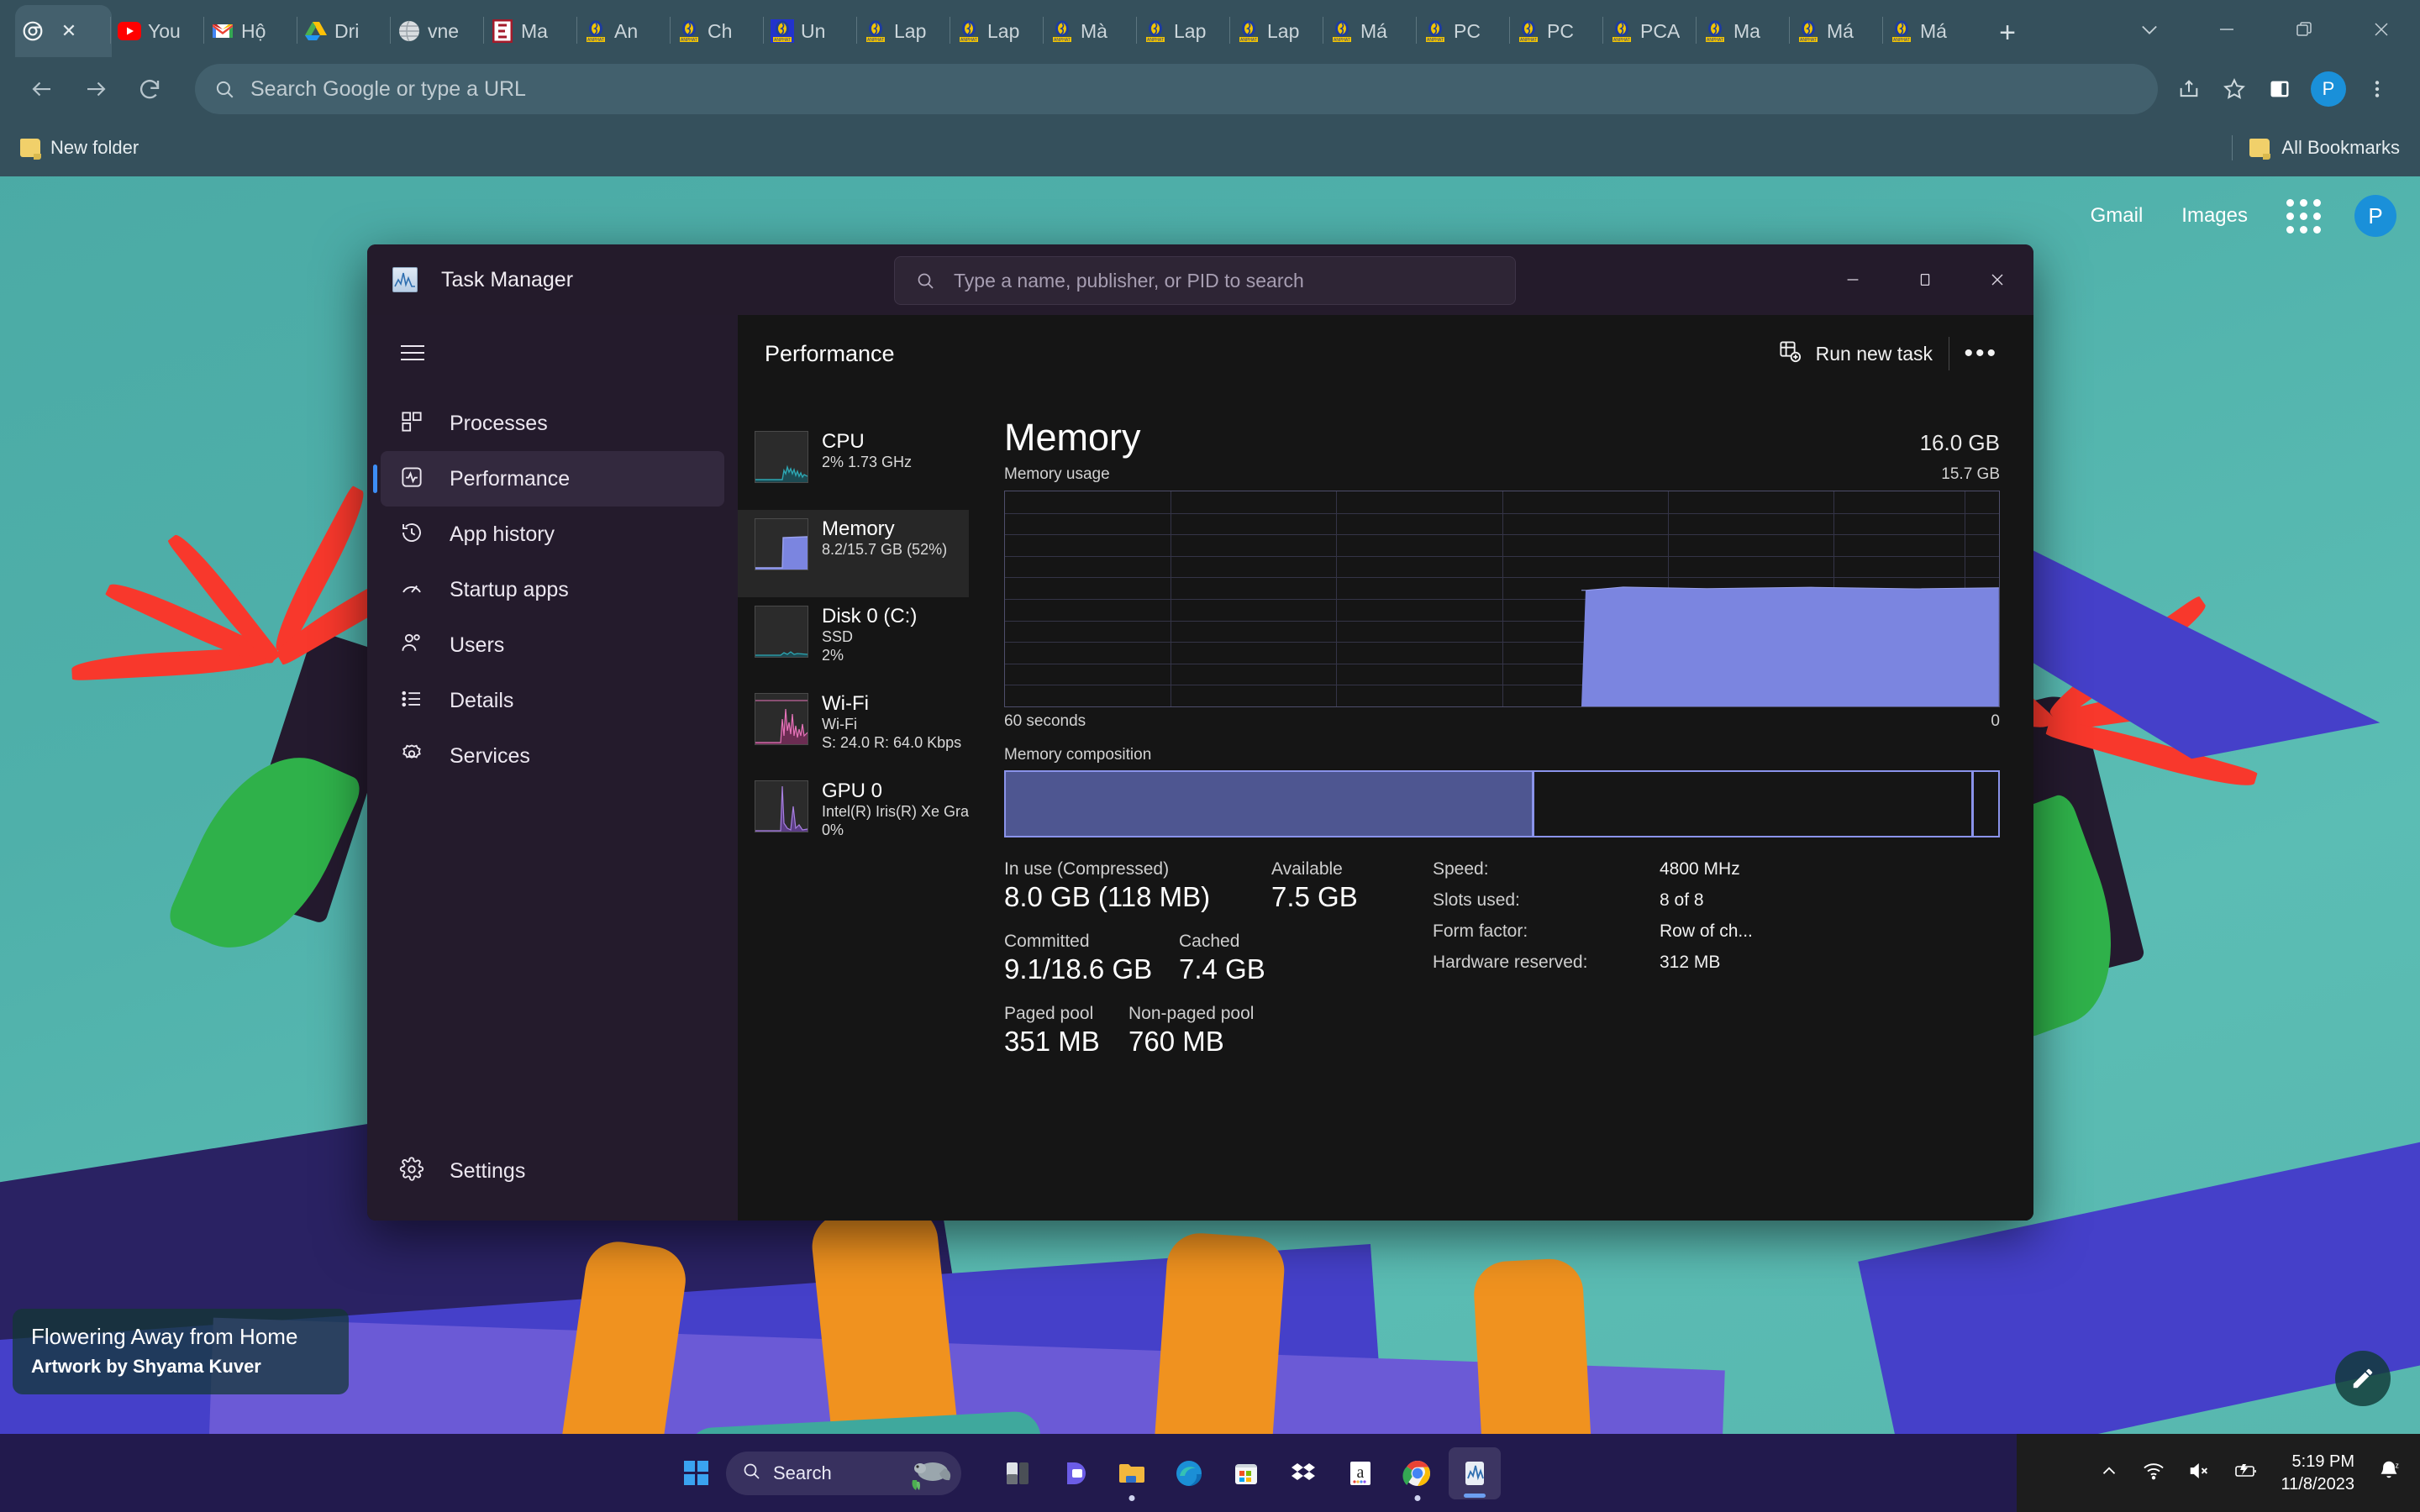  What do you see at coordinates (2279, 89) in the screenshot?
I see `side-panel-icon` at bounding box center [2279, 89].